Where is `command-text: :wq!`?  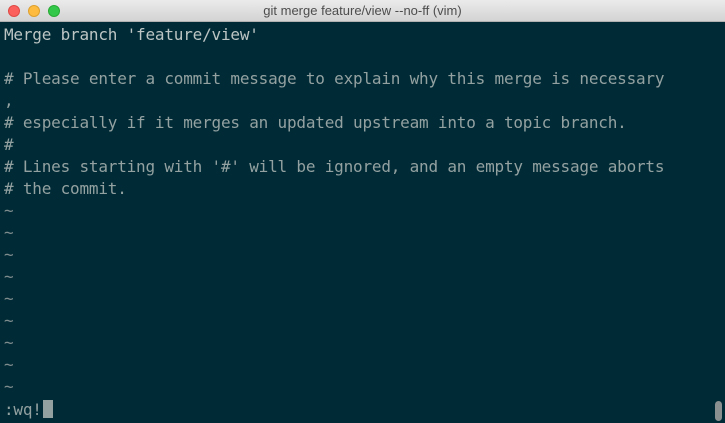 command-text: :wq! is located at coordinates (23, 409).